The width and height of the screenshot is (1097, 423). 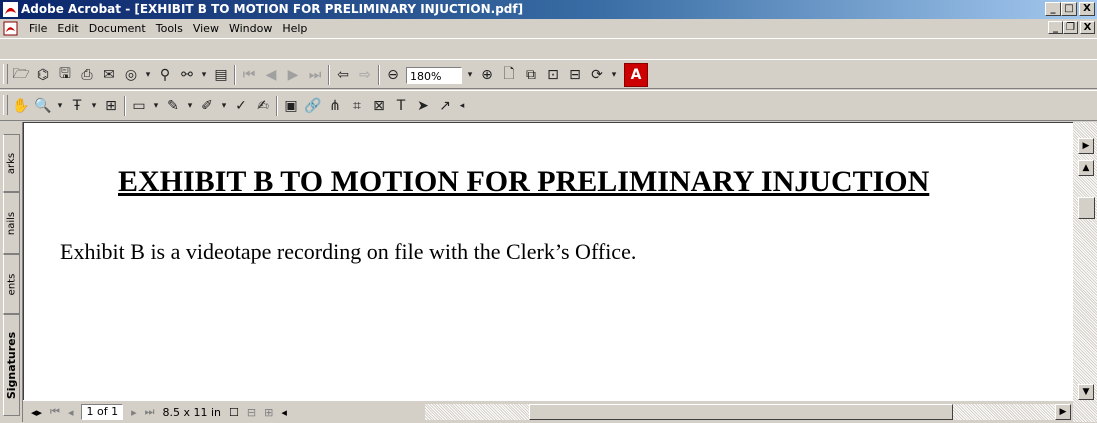 What do you see at coordinates (294, 28) in the screenshot?
I see `menu-help: Help` at bounding box center [294, 28].